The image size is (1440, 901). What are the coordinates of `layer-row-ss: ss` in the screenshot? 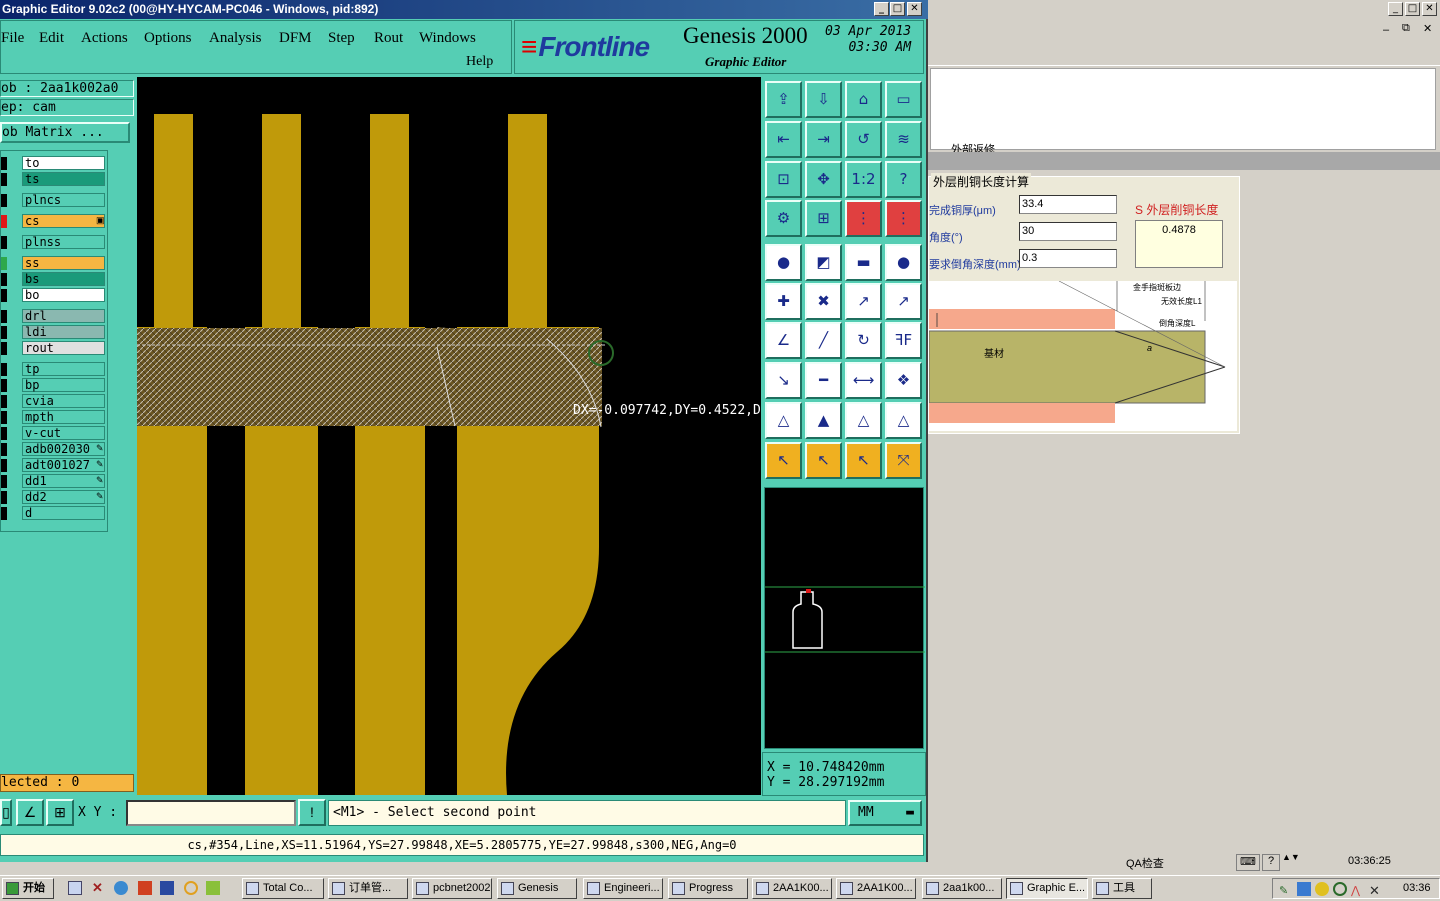 It's located at (53, 263).